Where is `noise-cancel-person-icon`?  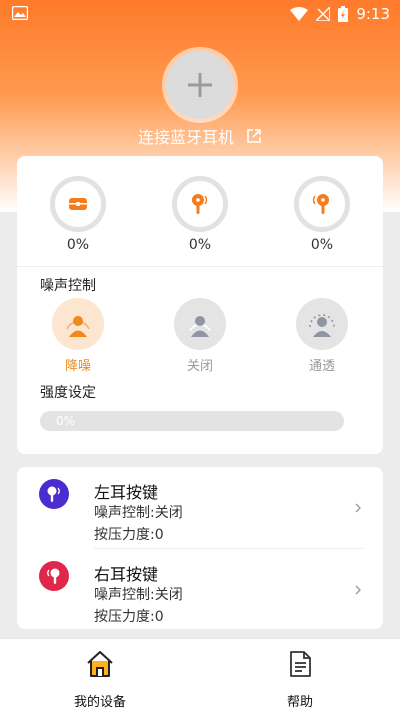 noise-cancel-person-icon is located at coordinates (78, 326).